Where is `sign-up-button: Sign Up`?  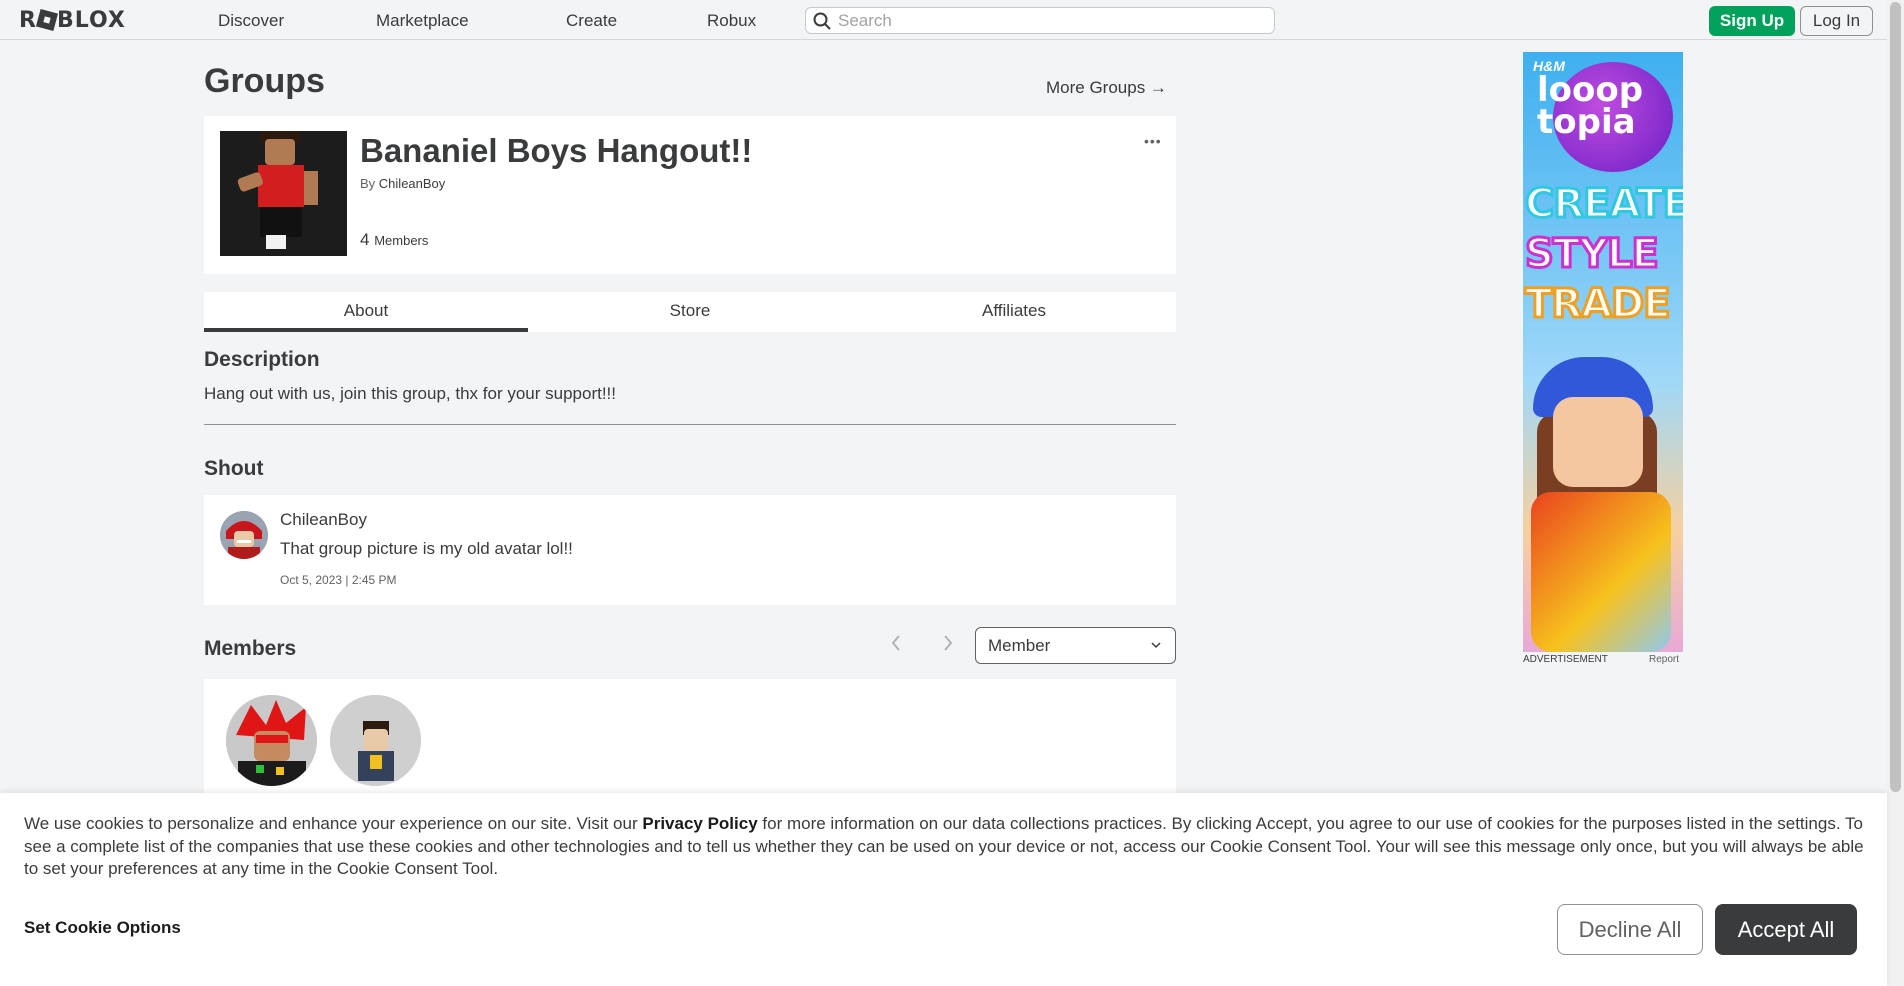
sign-up-button: Sign Up is located at coordinates (1752, 21).